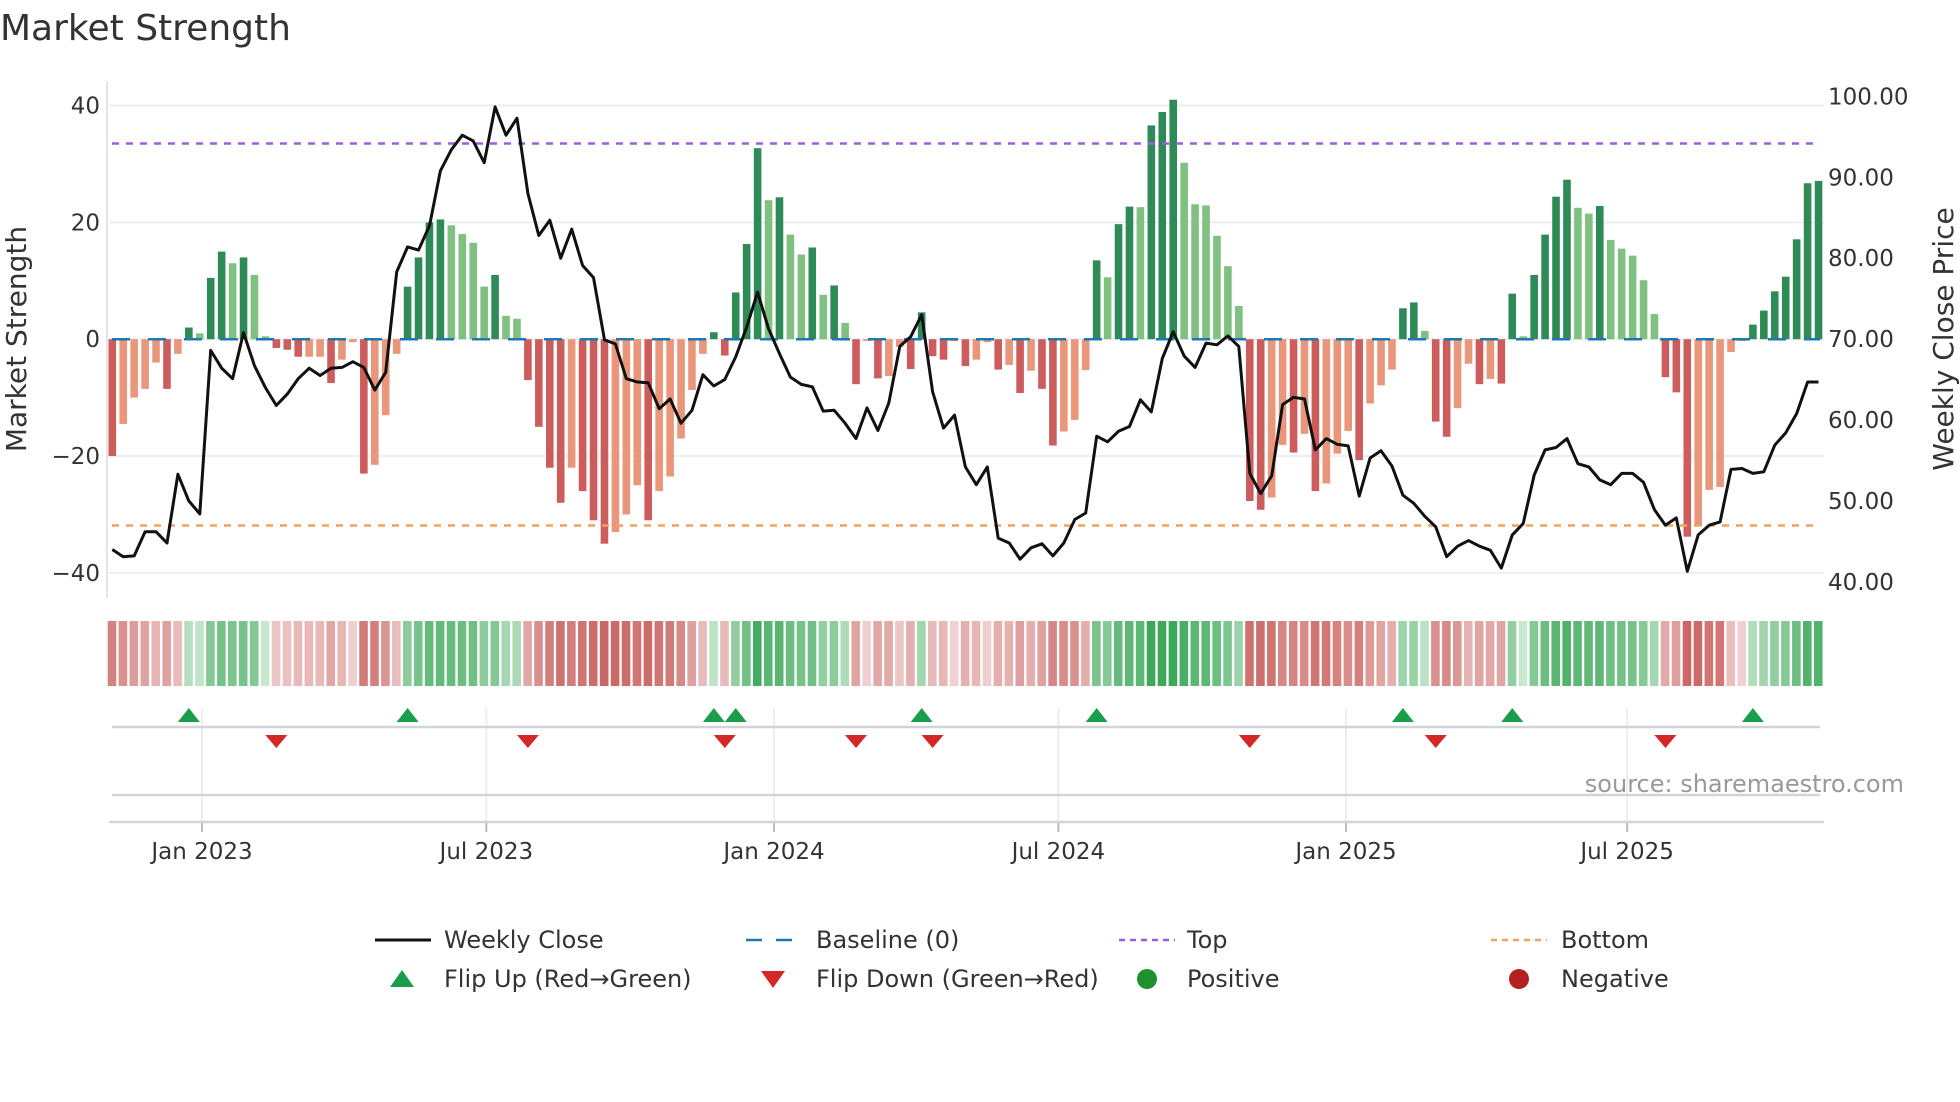 This screenshot has width=1960, height=1102. What do you see at coordinates (1058, 852) in the screenshot?
I see `x-tick-label: Jul 2024` at bounding box center [1058, 852].